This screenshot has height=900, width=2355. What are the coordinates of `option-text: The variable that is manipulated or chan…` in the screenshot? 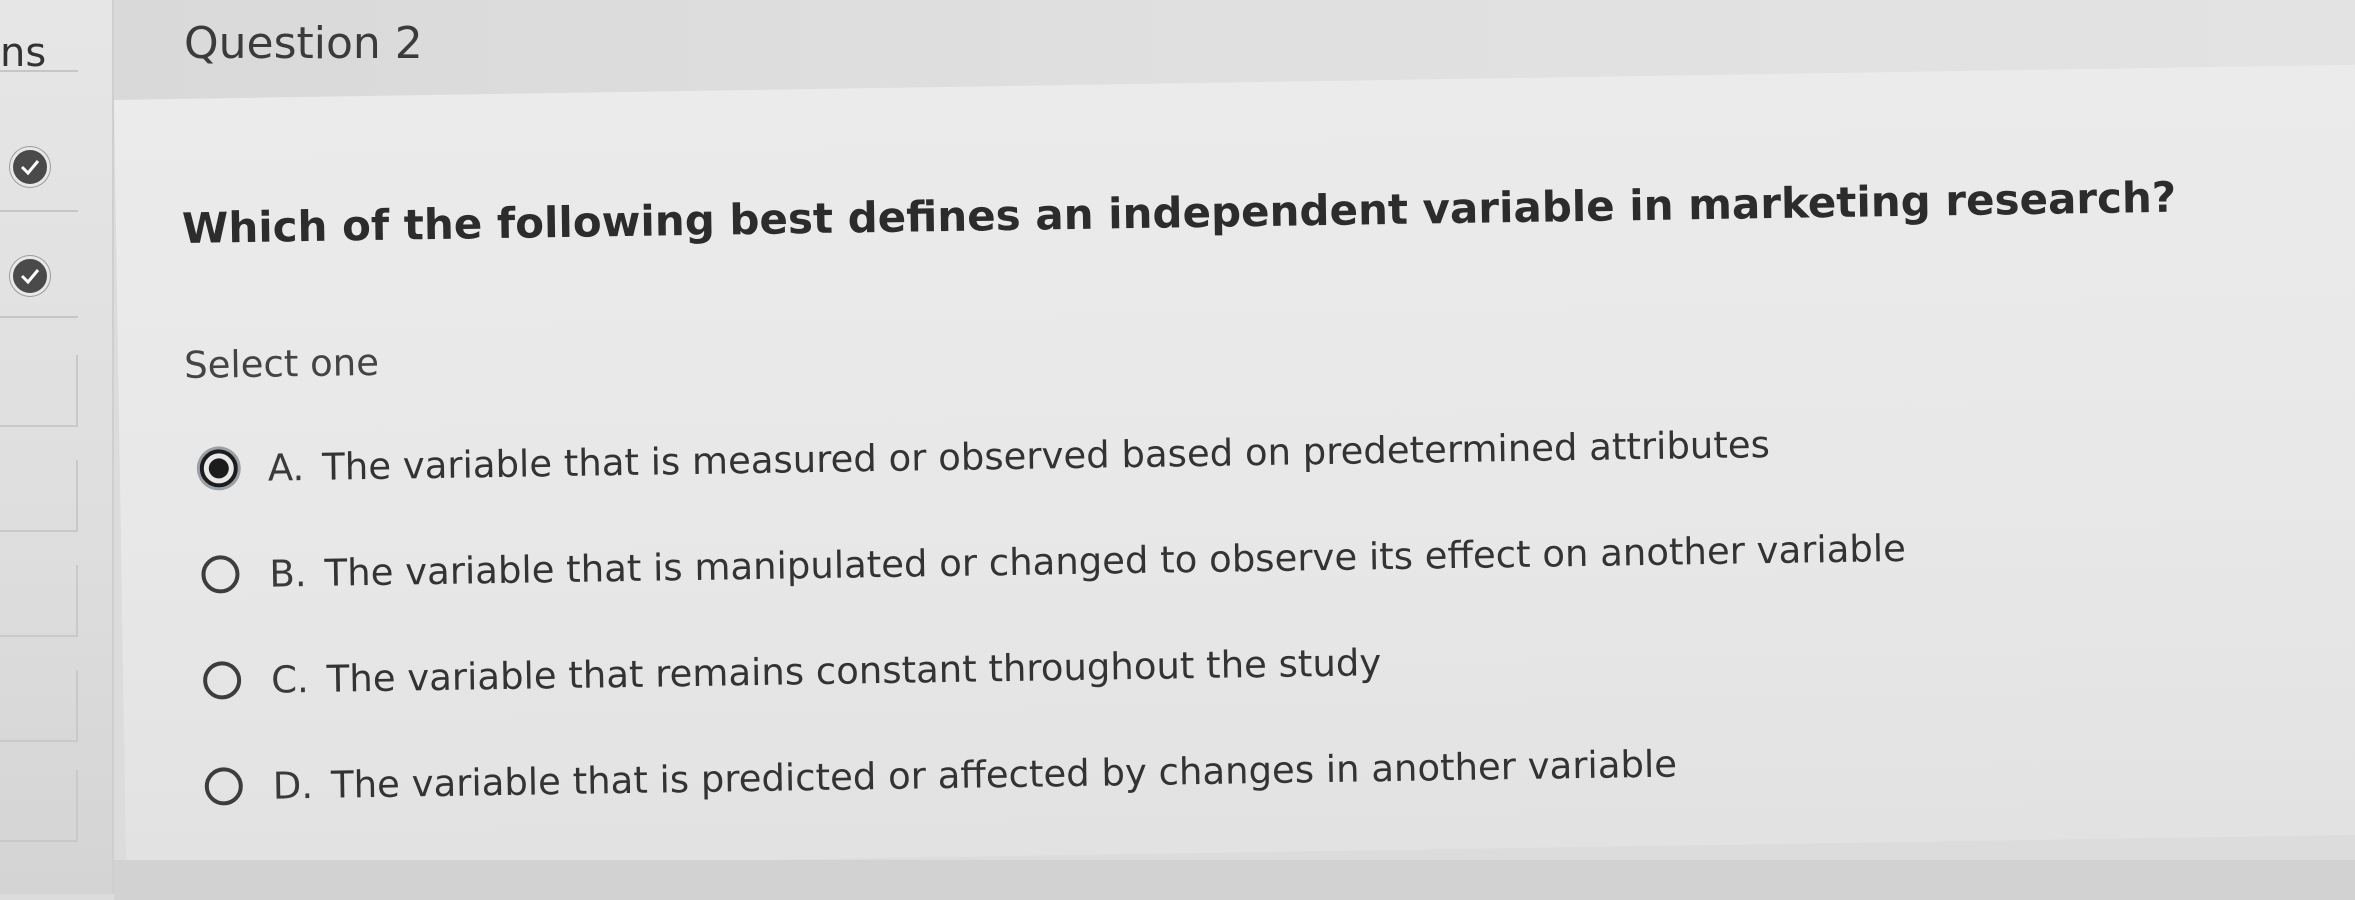 It's located at (1115, 560).